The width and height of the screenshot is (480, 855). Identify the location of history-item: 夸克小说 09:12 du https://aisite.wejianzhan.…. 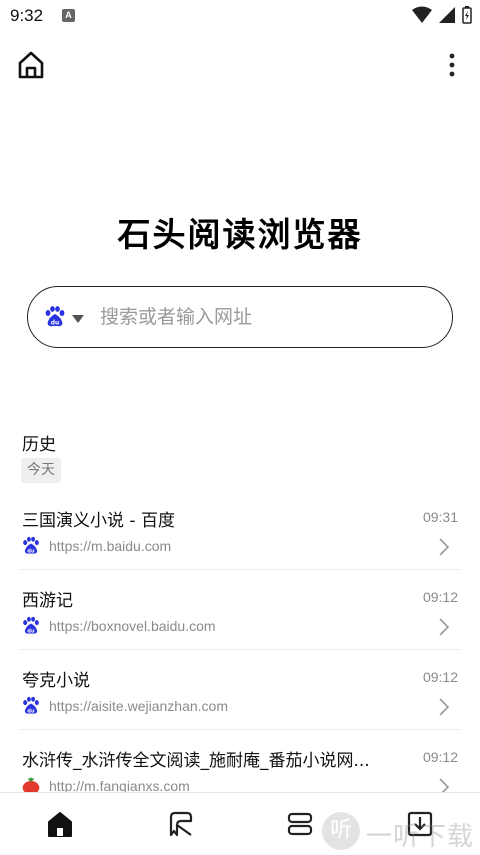
(240, 690).